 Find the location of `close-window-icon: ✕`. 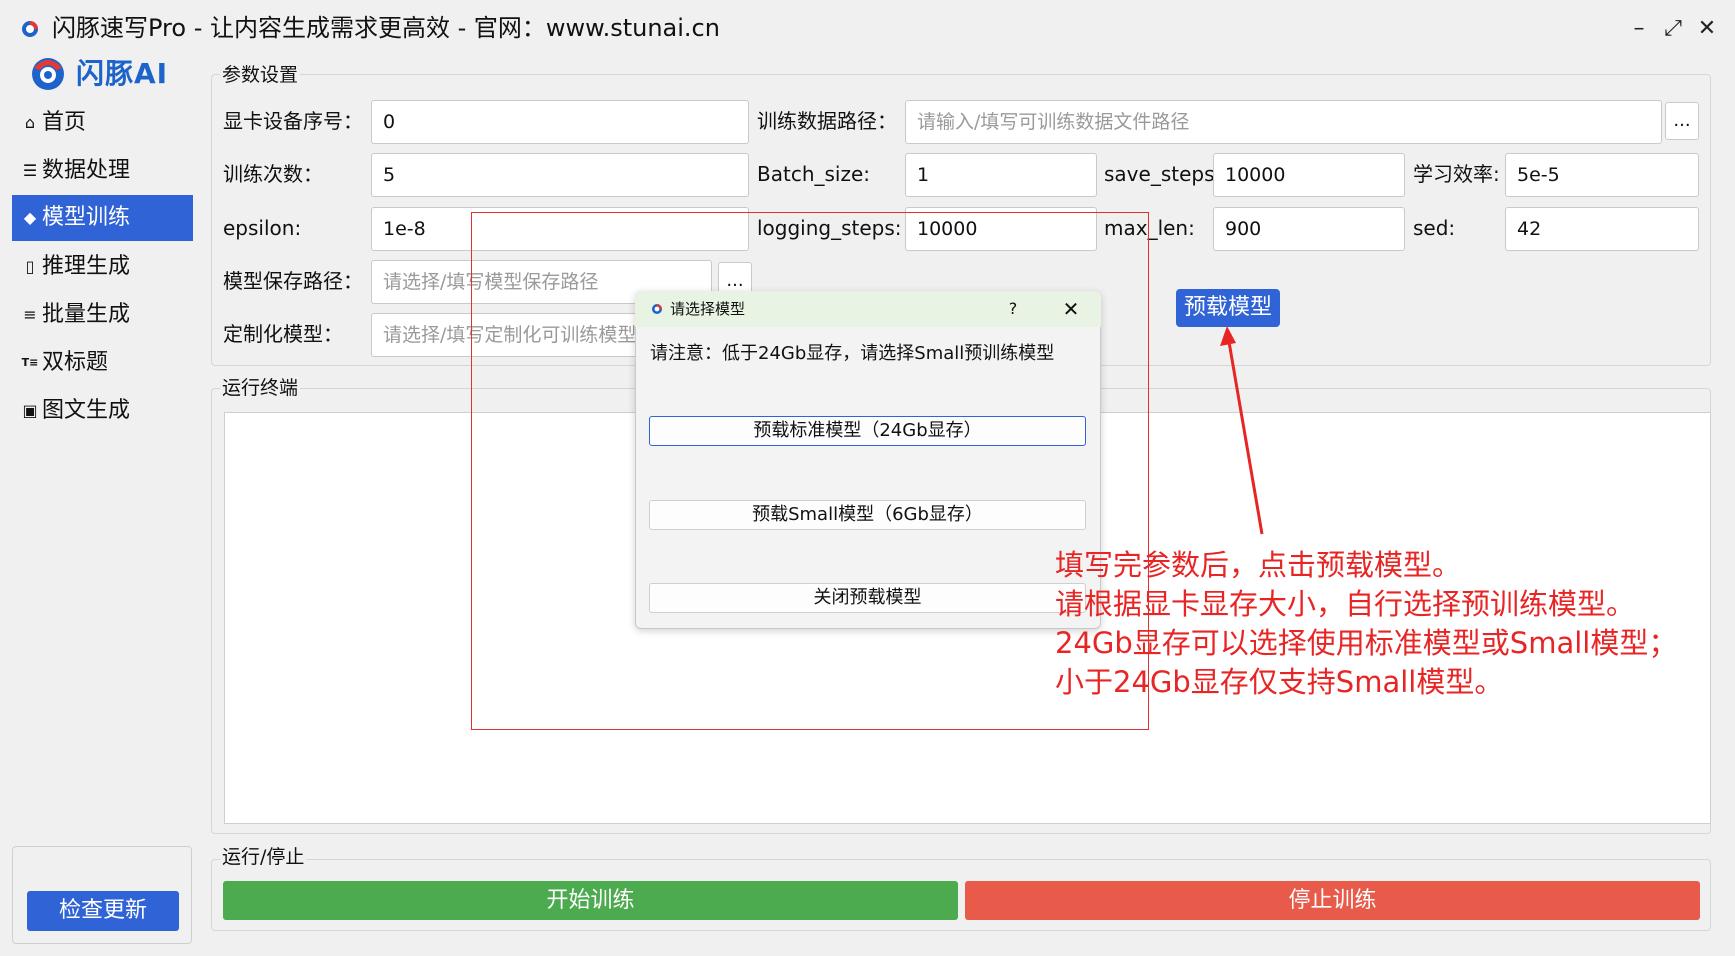

close-window-icon: ✕ is located at coordinates (1707, 29).